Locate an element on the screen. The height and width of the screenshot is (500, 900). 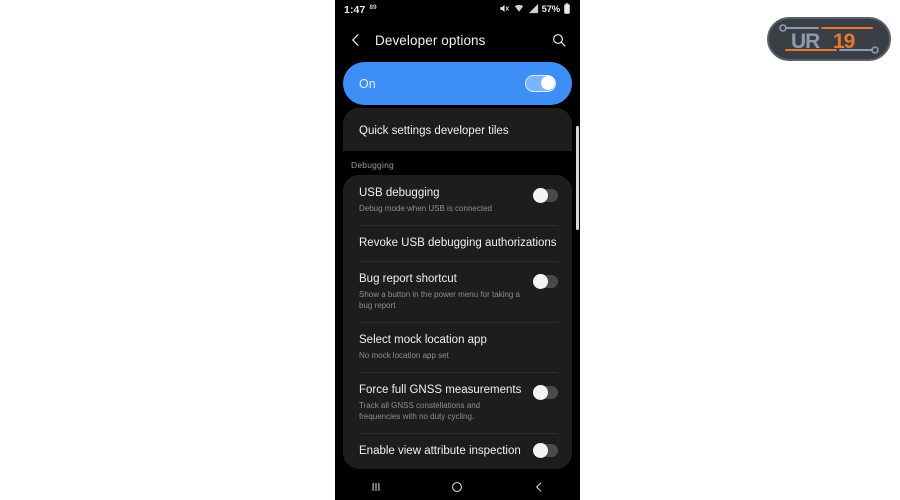
back-button is located at coordinates (356, 40).